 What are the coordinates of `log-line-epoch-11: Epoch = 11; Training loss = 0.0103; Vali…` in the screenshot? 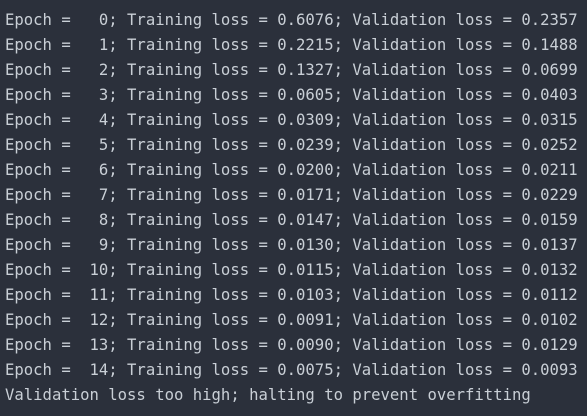 It's located at (291, 295).